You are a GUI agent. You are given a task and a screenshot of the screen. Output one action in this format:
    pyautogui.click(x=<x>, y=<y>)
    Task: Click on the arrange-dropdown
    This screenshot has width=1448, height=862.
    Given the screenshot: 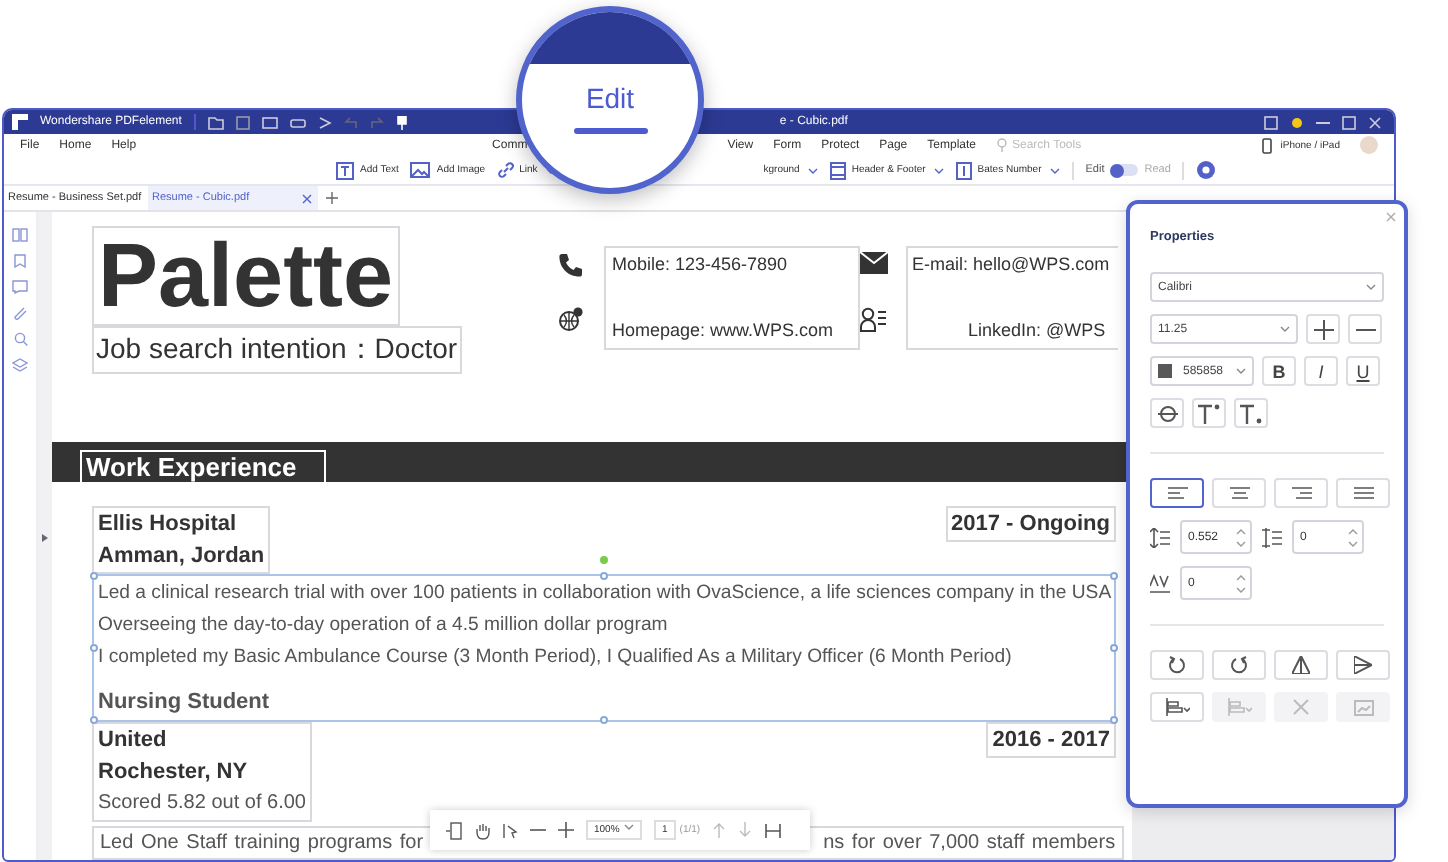 What is the action you would take?
    pyautogui.click(x=1177, y=707)
    